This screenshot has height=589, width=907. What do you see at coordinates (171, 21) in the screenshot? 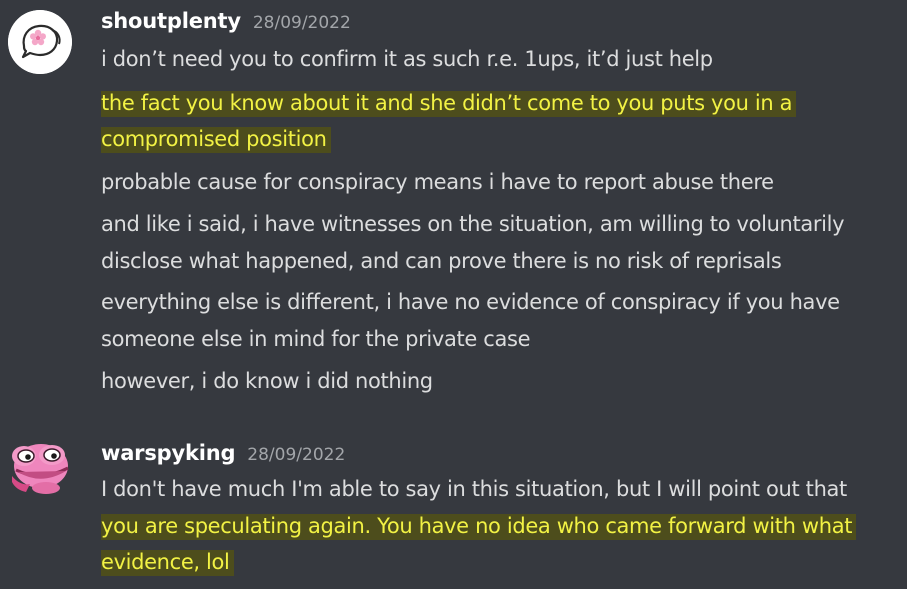
I see `username: shoutplenty` at bounding box center [171, 21].